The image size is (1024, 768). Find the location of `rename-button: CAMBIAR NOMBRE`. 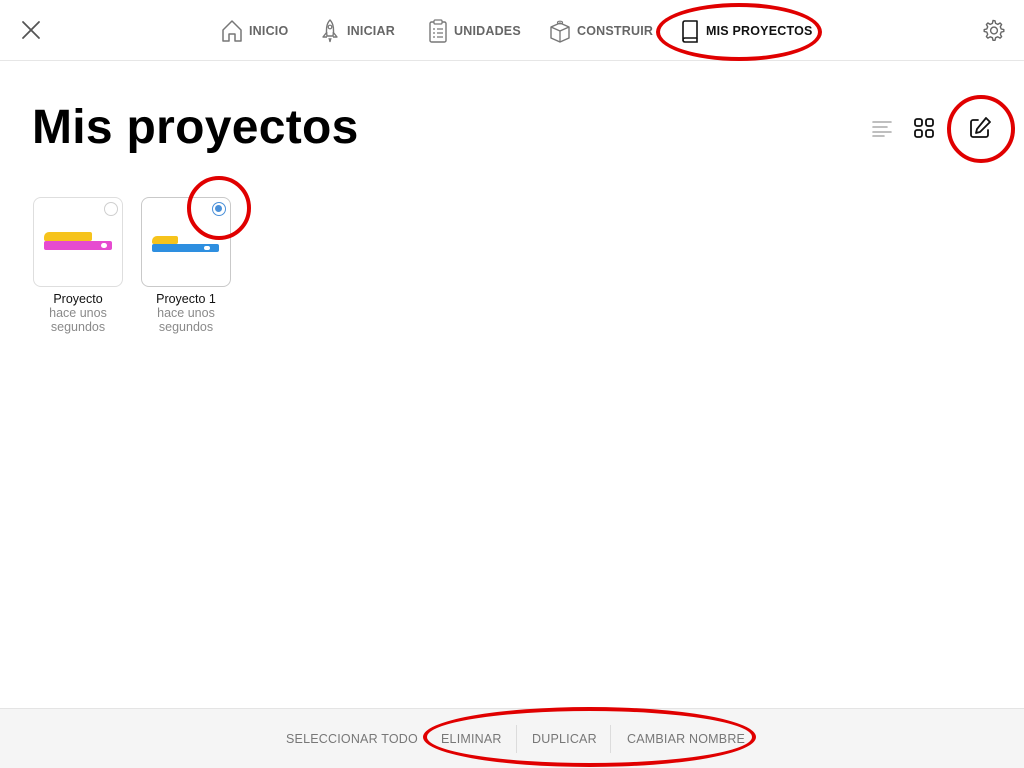

rename-button: CAMBIAR NOMBRE is located at coordinates (686, 738).